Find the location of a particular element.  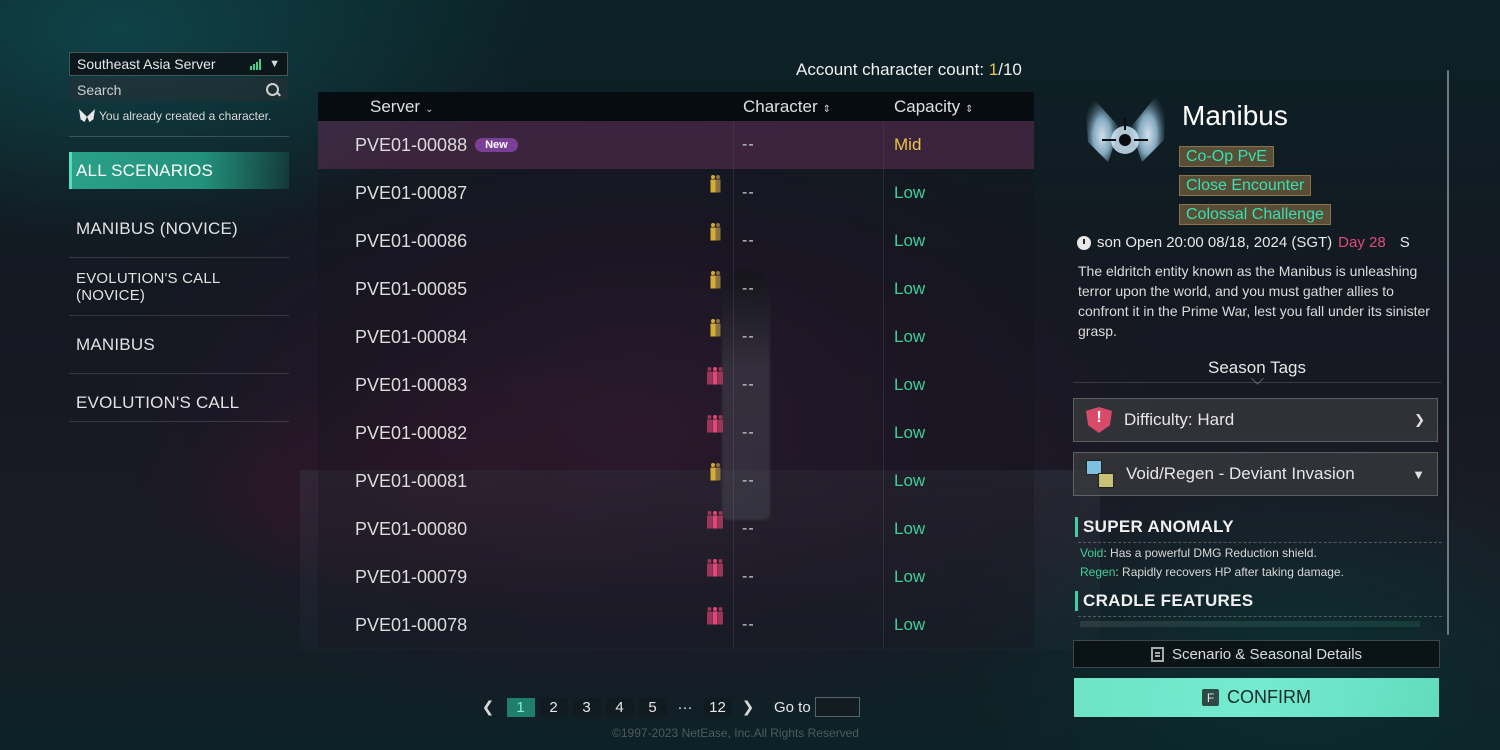

server-name: PVE01-00085 is located at coordinates (411, 288).